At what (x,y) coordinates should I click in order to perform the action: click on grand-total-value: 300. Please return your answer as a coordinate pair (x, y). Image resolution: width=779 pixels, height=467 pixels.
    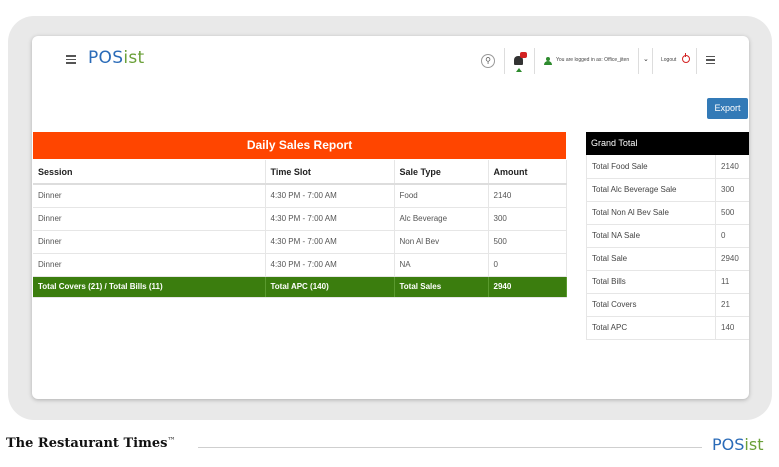
    Looking at the image, I should click on (732, 190).